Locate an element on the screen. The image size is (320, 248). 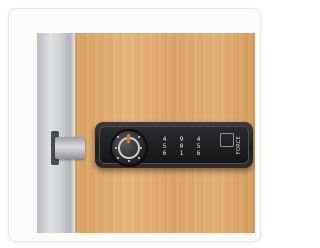
brand-label: FORCE is located at coordinates (239, 145).